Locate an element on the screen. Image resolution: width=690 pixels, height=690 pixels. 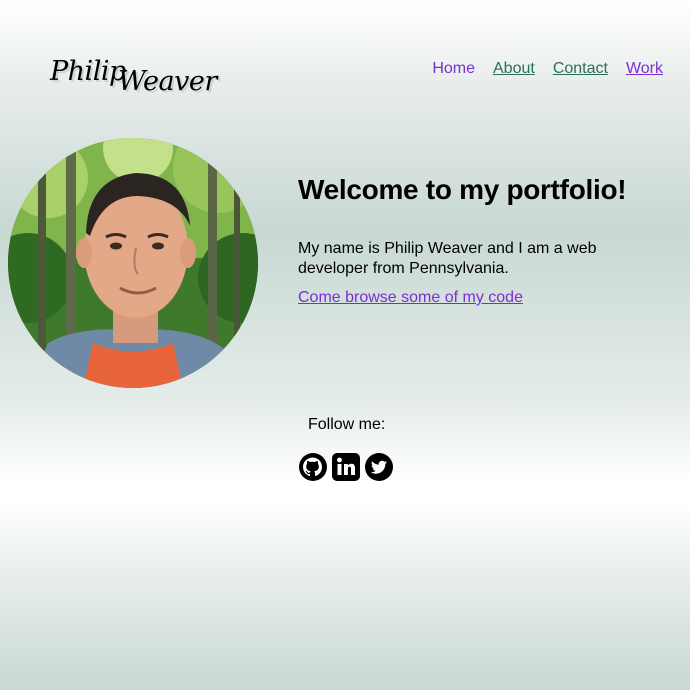
logo-first-name: Philip is located at coordinates (88, 71).